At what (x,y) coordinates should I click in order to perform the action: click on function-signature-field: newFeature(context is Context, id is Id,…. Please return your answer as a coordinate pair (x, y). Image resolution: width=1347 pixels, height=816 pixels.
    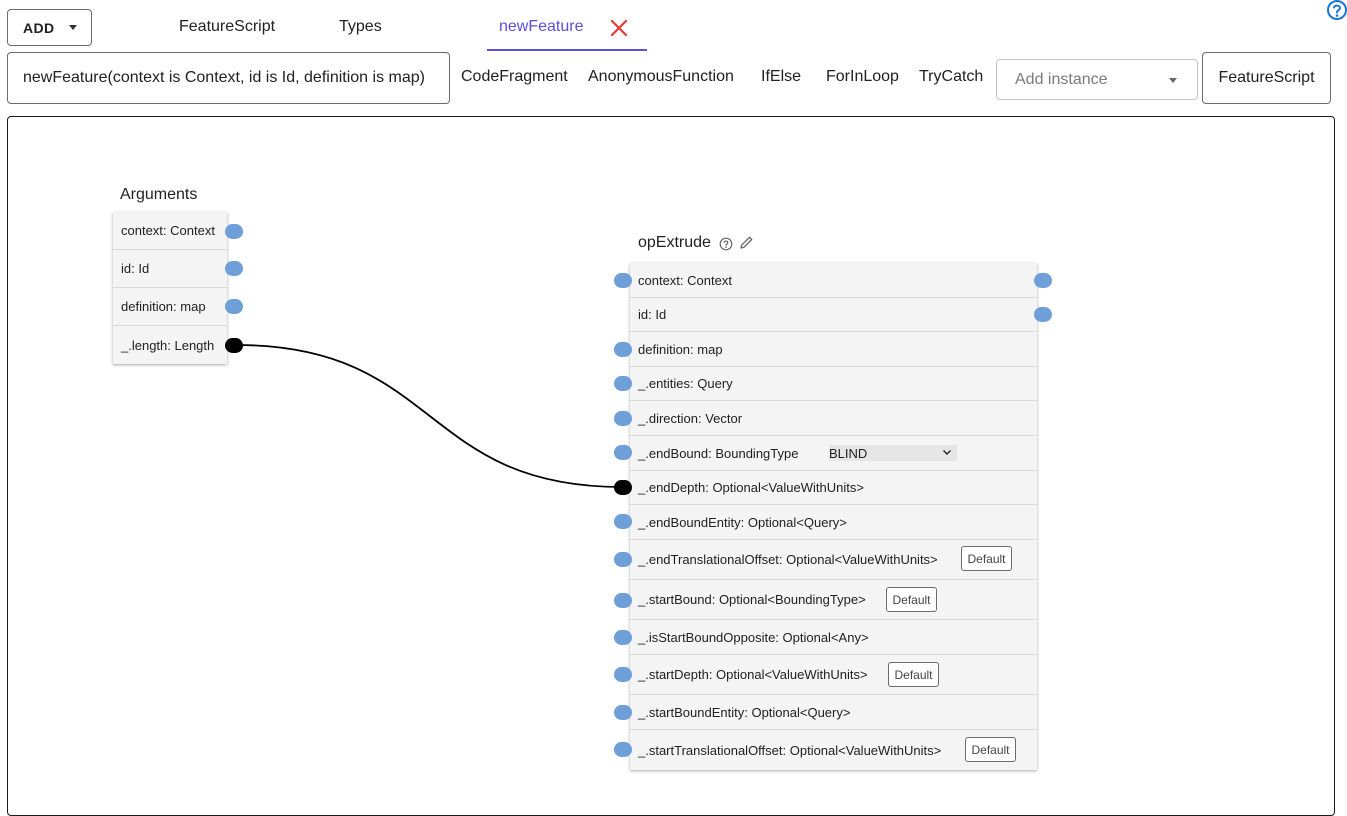
    Looking at the image, I should click on (228, 78).